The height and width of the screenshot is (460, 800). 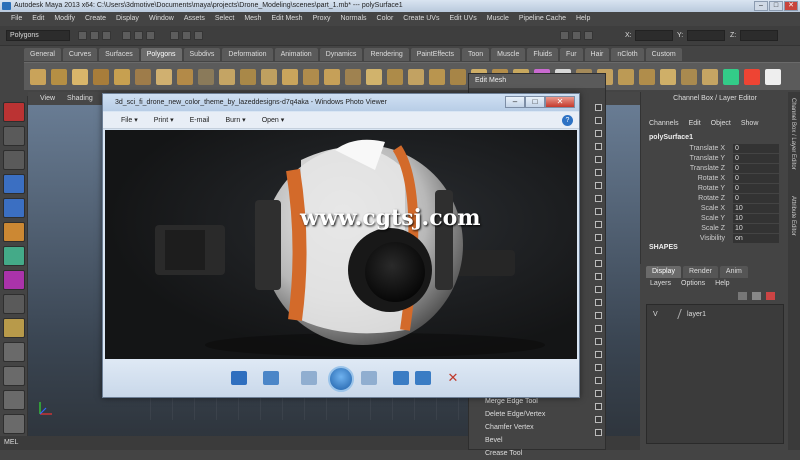 I want to click on menu-options: Options, so click(x=693, y=283).